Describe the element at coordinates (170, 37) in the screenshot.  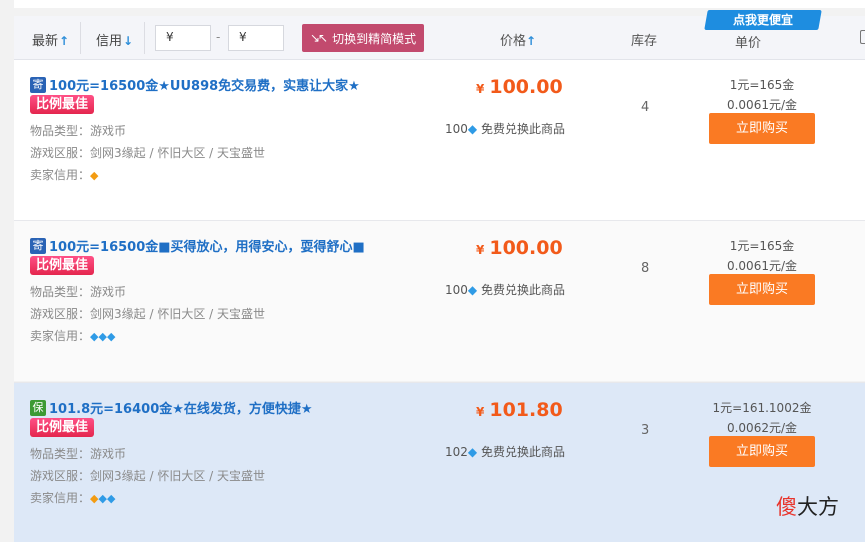
I see `price-min-symbol: ¥` at that location.